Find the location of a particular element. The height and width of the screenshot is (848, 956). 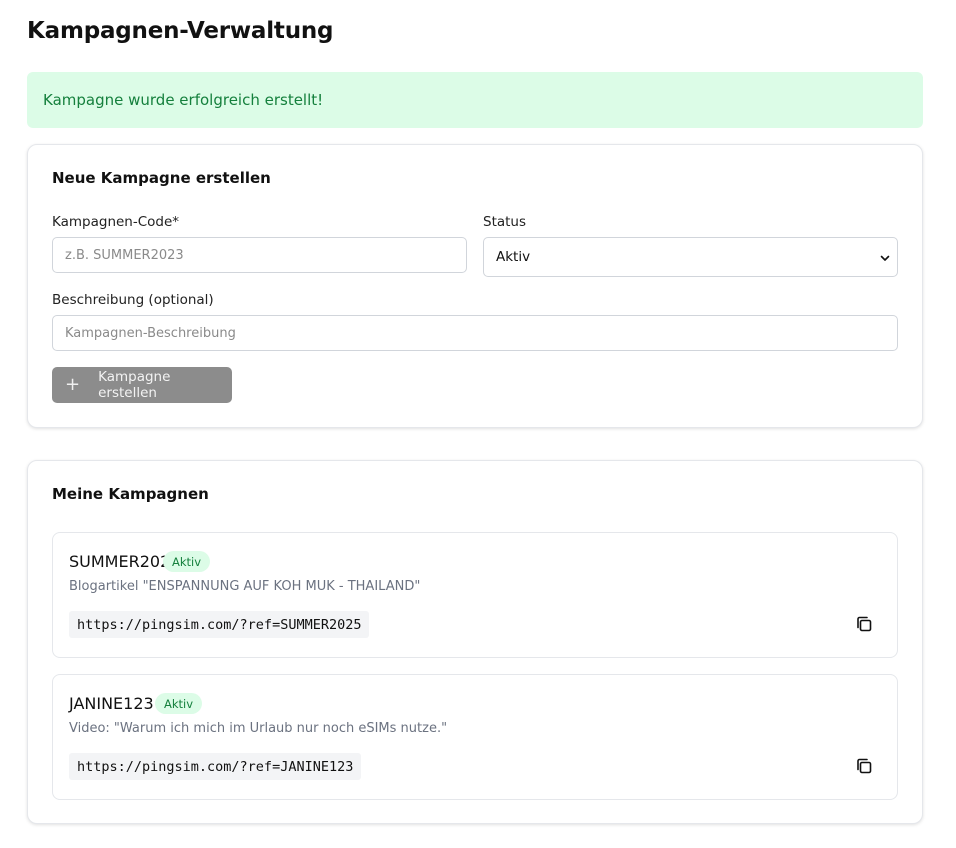

status-select: Aktiv is located at coordinates (690, 257).